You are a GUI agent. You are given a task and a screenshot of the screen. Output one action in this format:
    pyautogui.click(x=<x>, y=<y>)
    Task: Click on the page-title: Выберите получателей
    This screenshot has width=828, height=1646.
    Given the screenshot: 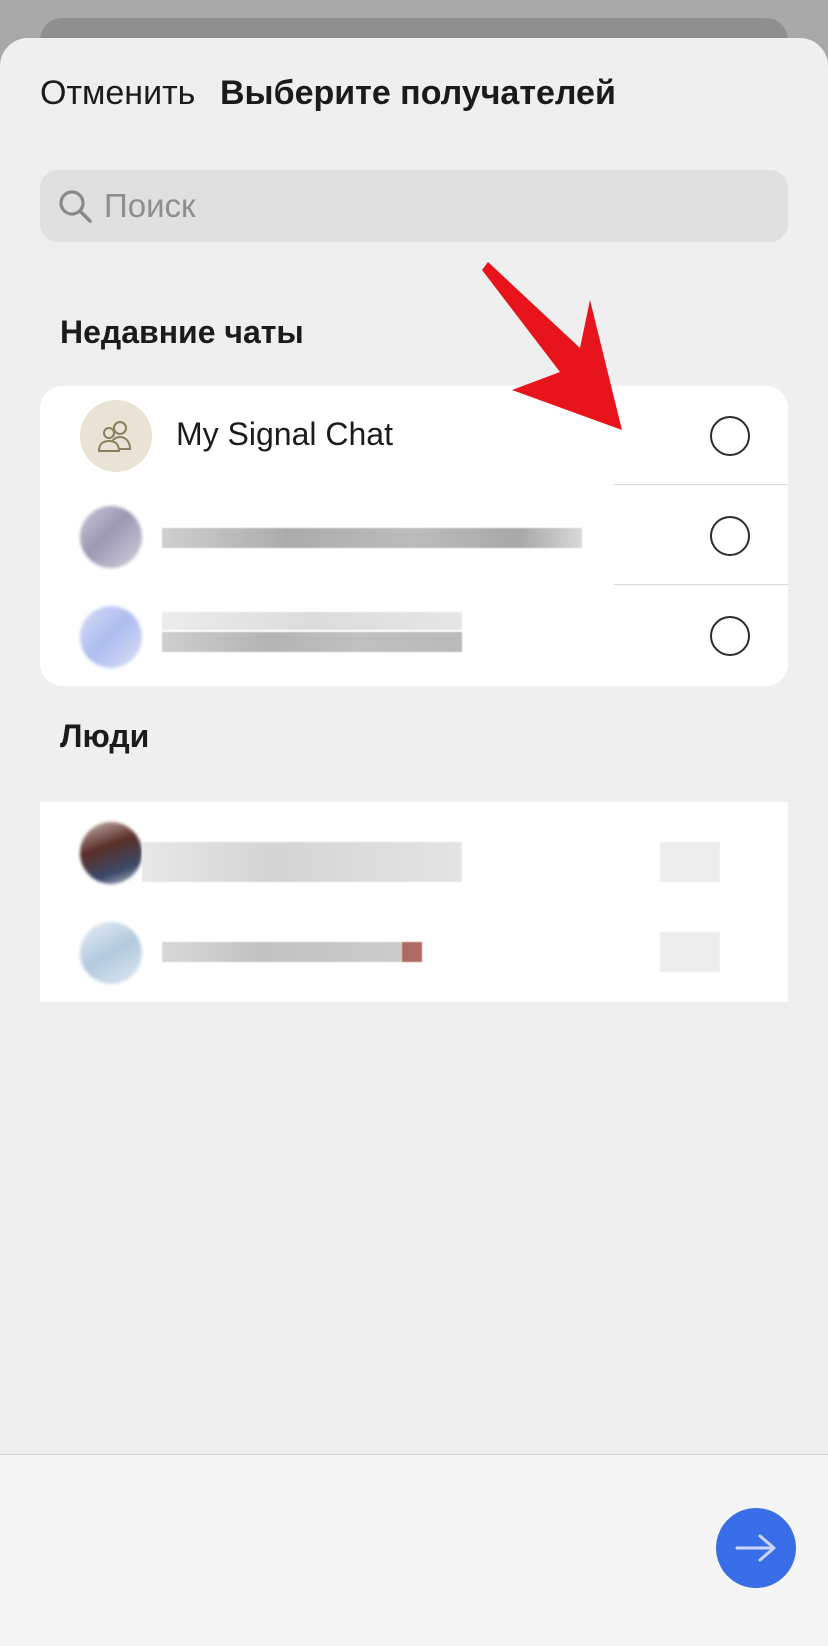 What is the action you would take?
    pyautogui.click(x=418, y=93)
    